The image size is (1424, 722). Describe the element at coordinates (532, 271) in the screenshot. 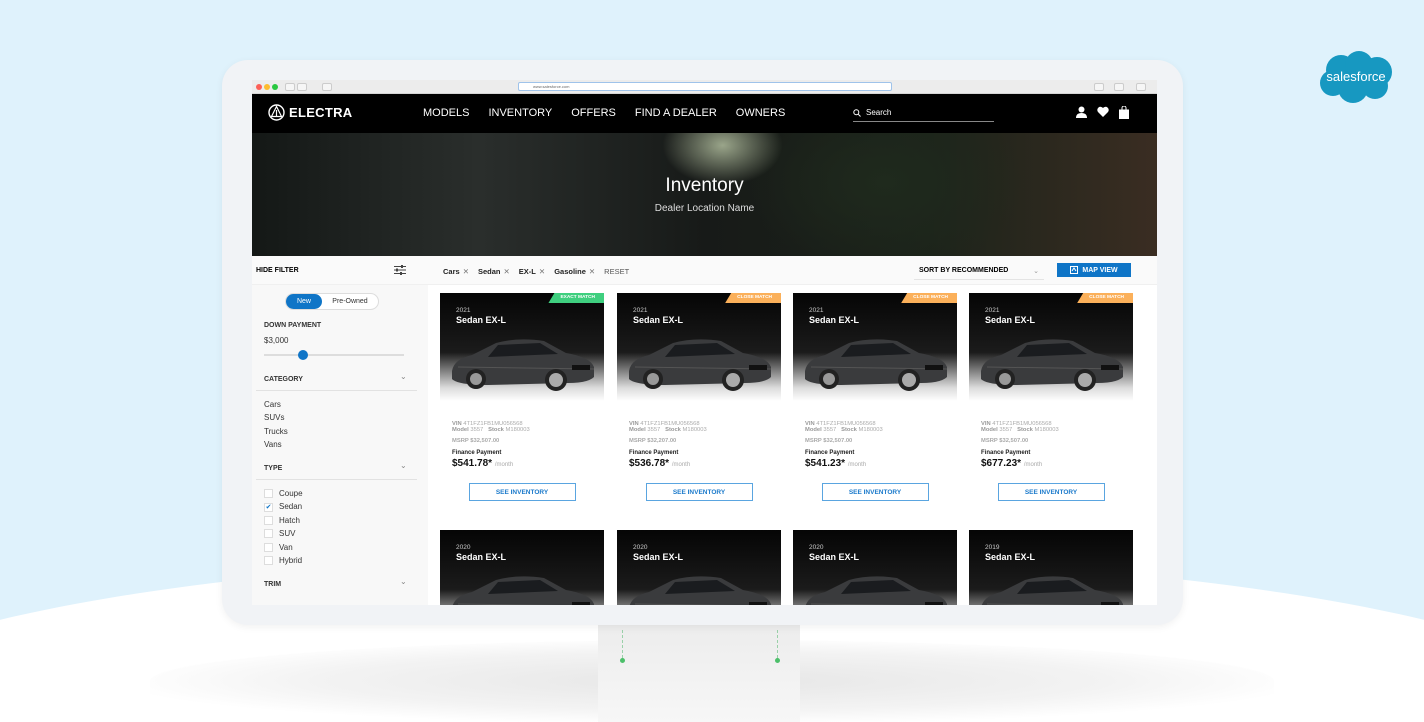

I see `filter-chip: EX-L ✕` at that location.